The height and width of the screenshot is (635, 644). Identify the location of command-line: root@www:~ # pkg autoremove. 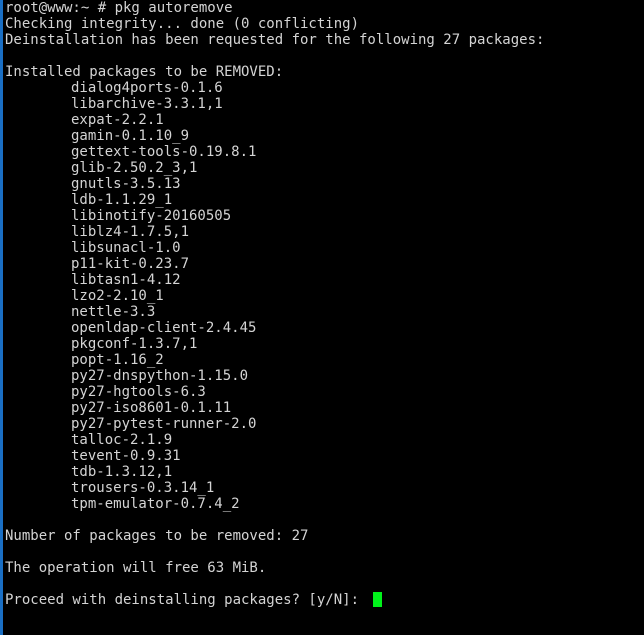
(119, 8).